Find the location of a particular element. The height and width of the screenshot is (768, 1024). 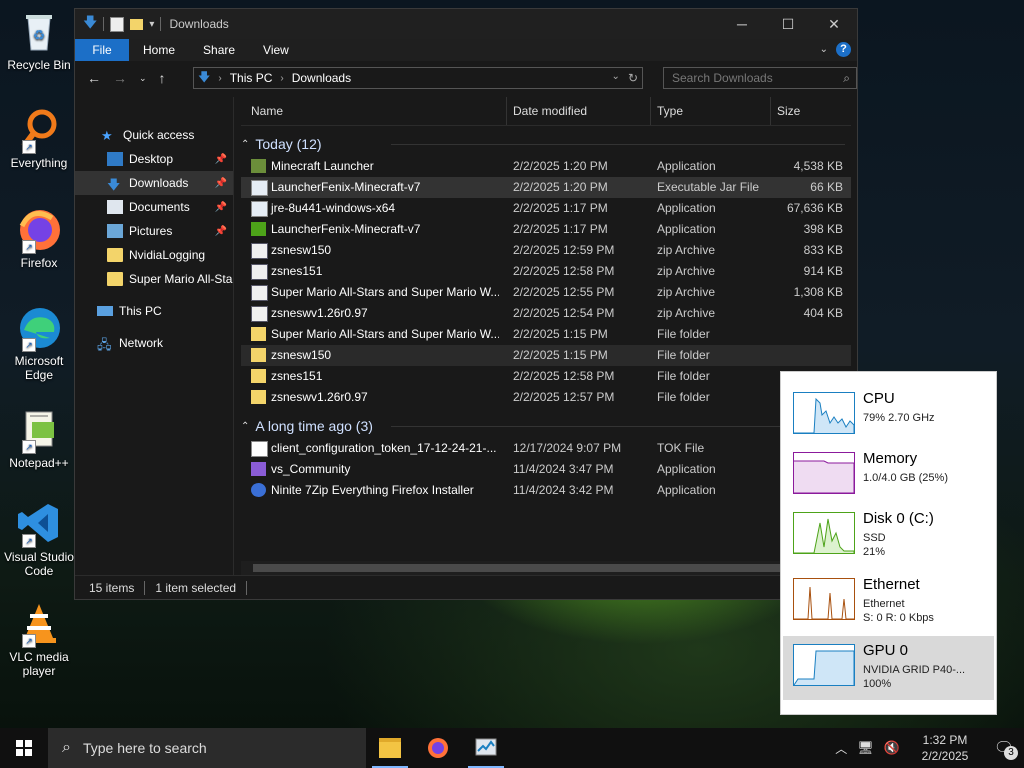

recent-locations-chevron-icon: ⌄ is located at coordinates (143, 78).